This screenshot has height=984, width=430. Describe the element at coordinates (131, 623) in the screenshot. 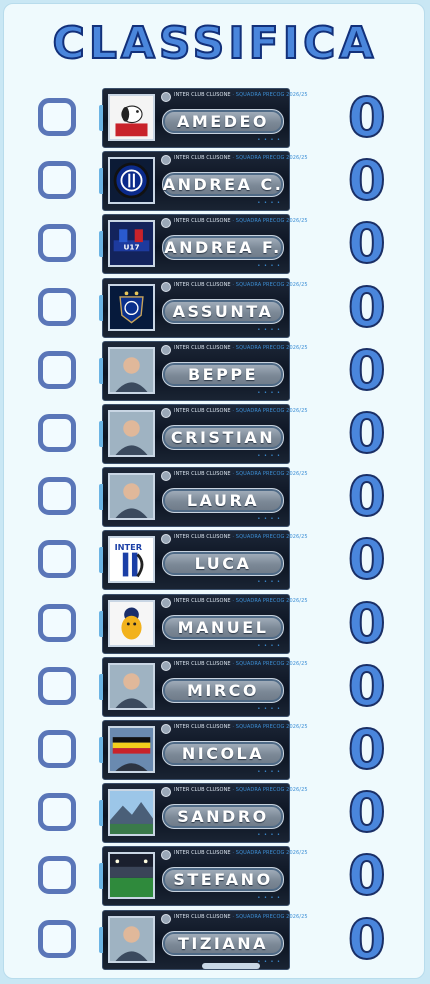

I see `mascot-avatar` at that location.